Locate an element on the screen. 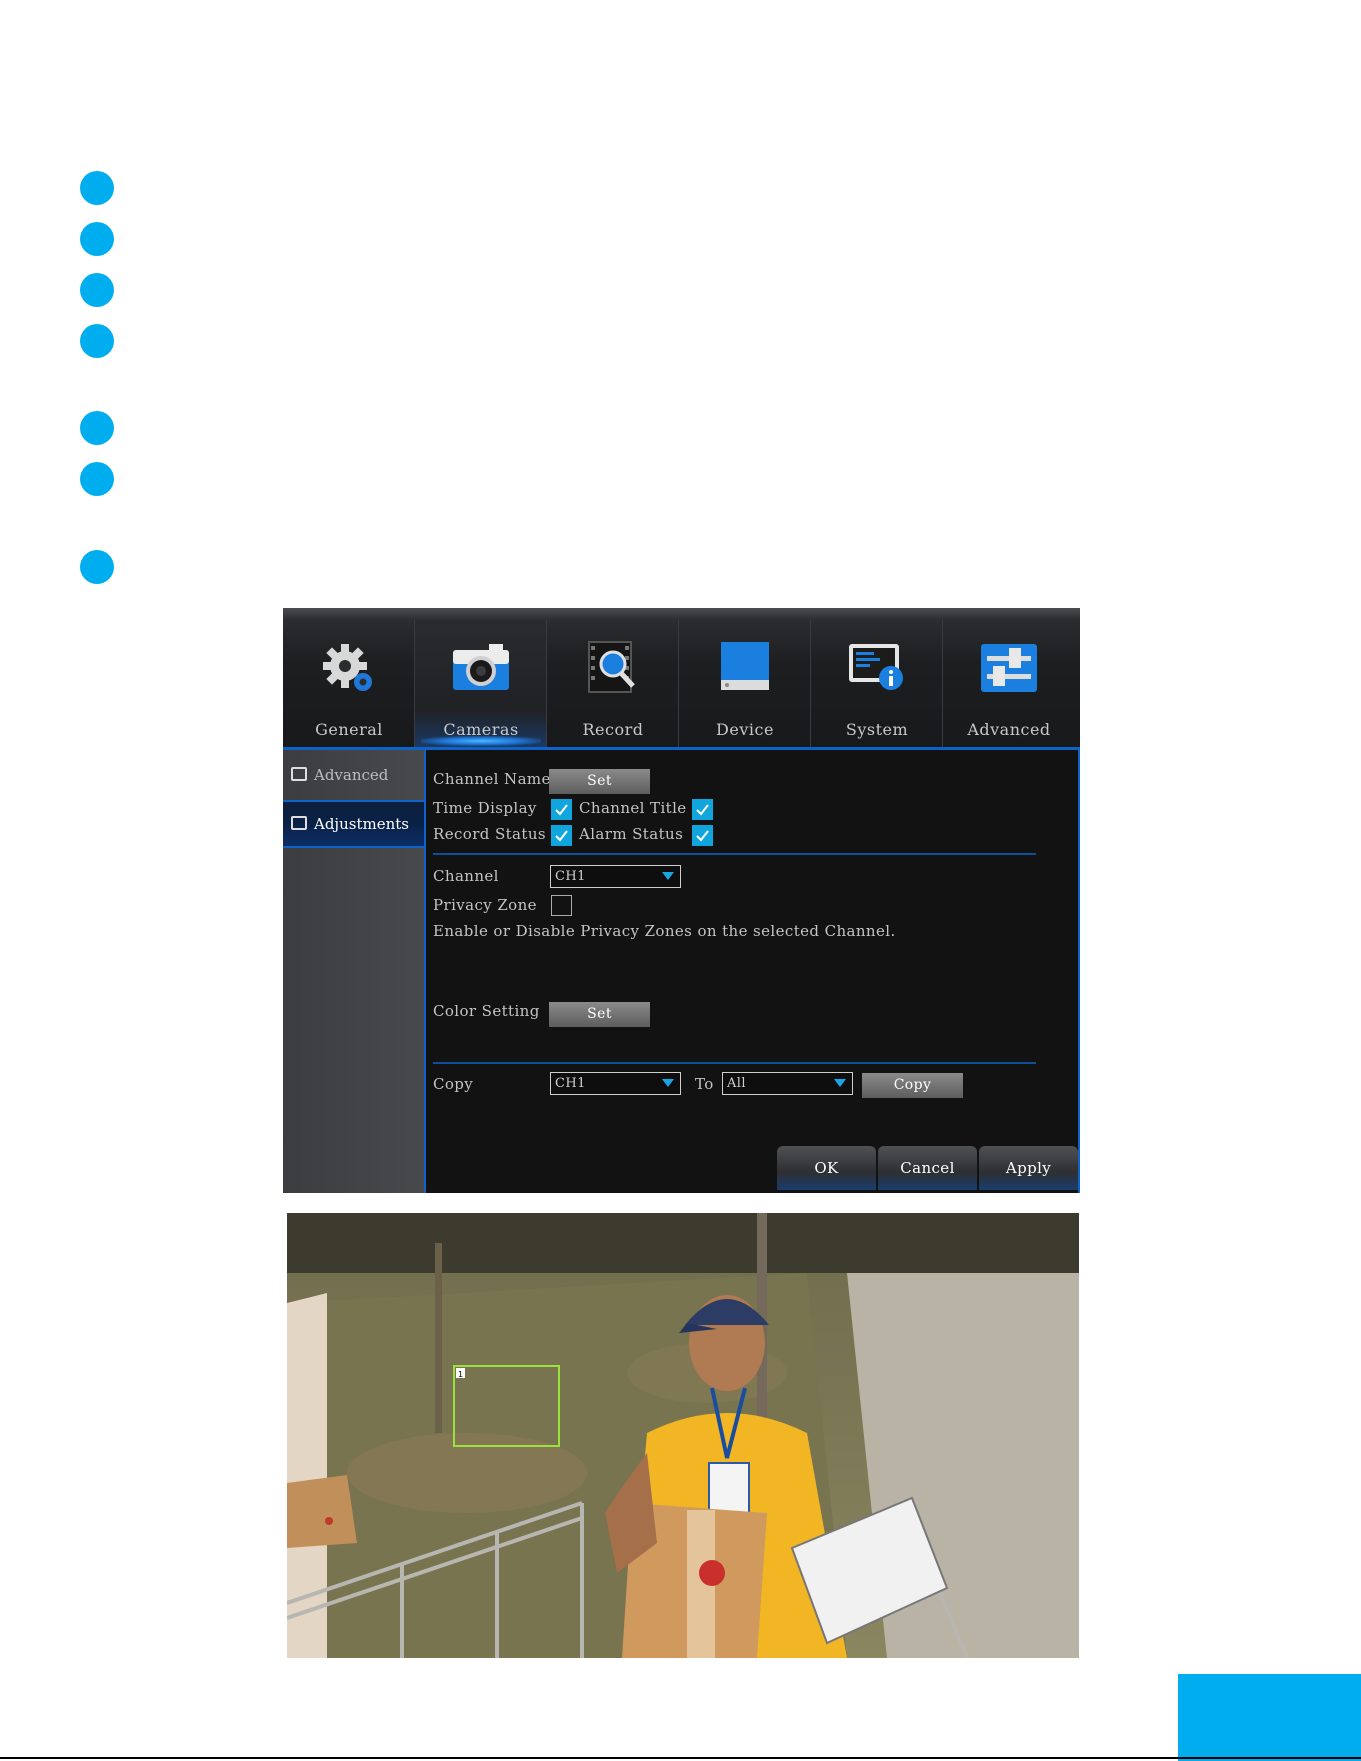 Image resolution: width=1361 pixels, height=1761 pixels. ok-button: OK is located at coordinates (826, 1168).